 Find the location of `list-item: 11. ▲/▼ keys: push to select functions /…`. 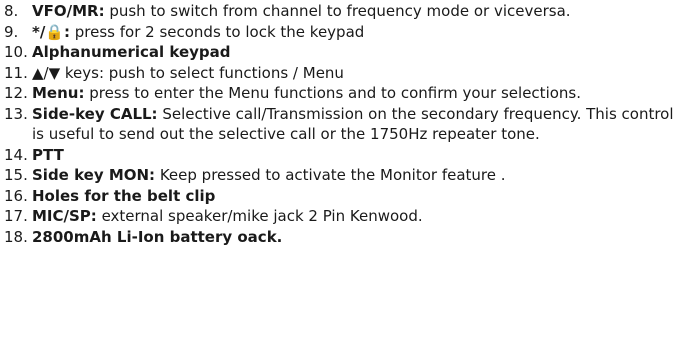

list-item: 11. ▲/▼ keys: push to select functions /… is located at coordinates (346, 73).